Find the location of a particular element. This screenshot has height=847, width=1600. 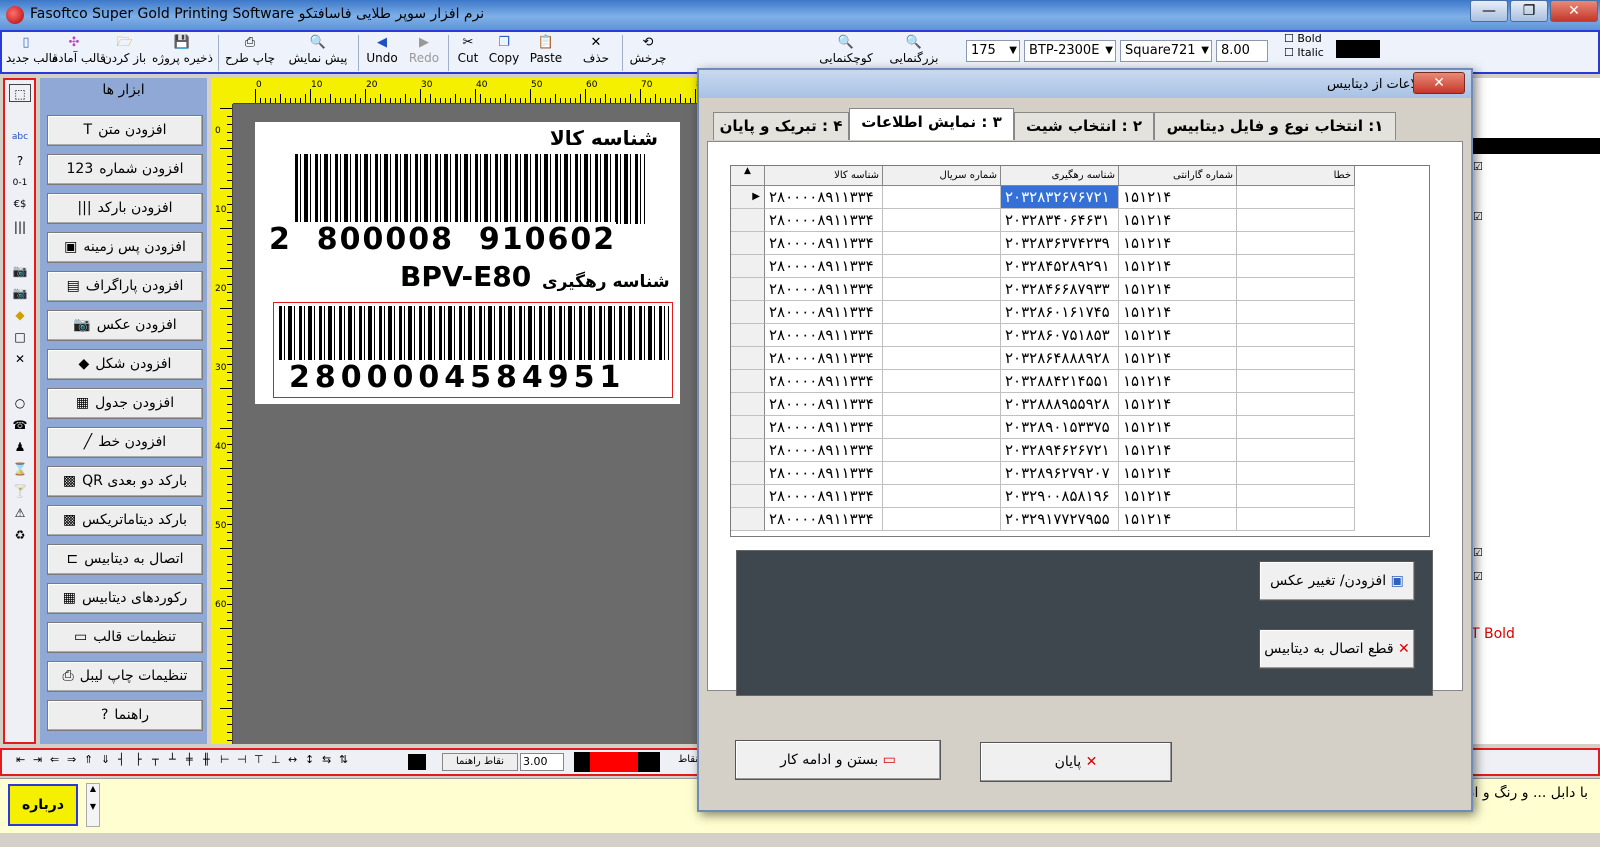

circle-icon: ○ is located at coordinates (20, 403).